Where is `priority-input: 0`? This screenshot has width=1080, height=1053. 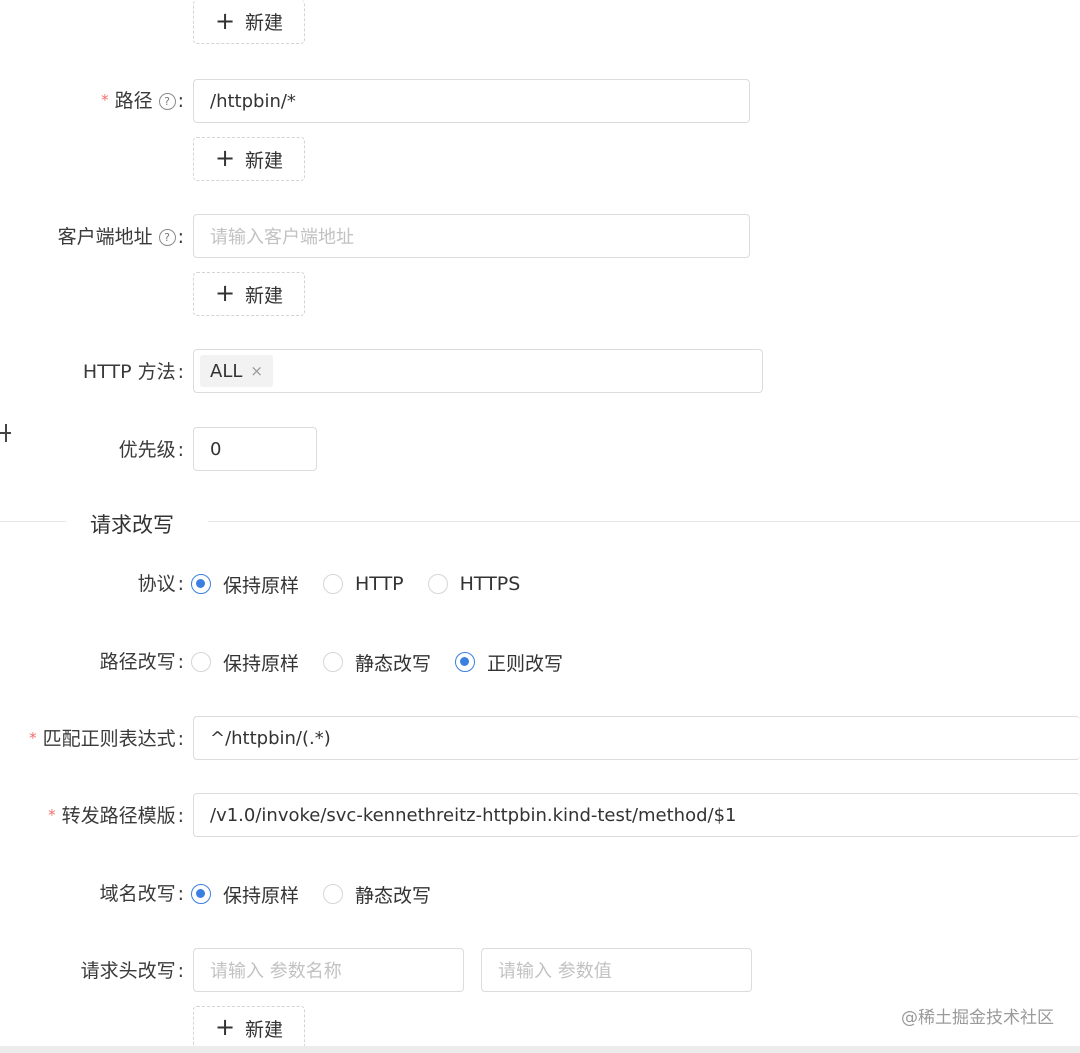
priority-input: 0 is located at coordinates (255, 449).